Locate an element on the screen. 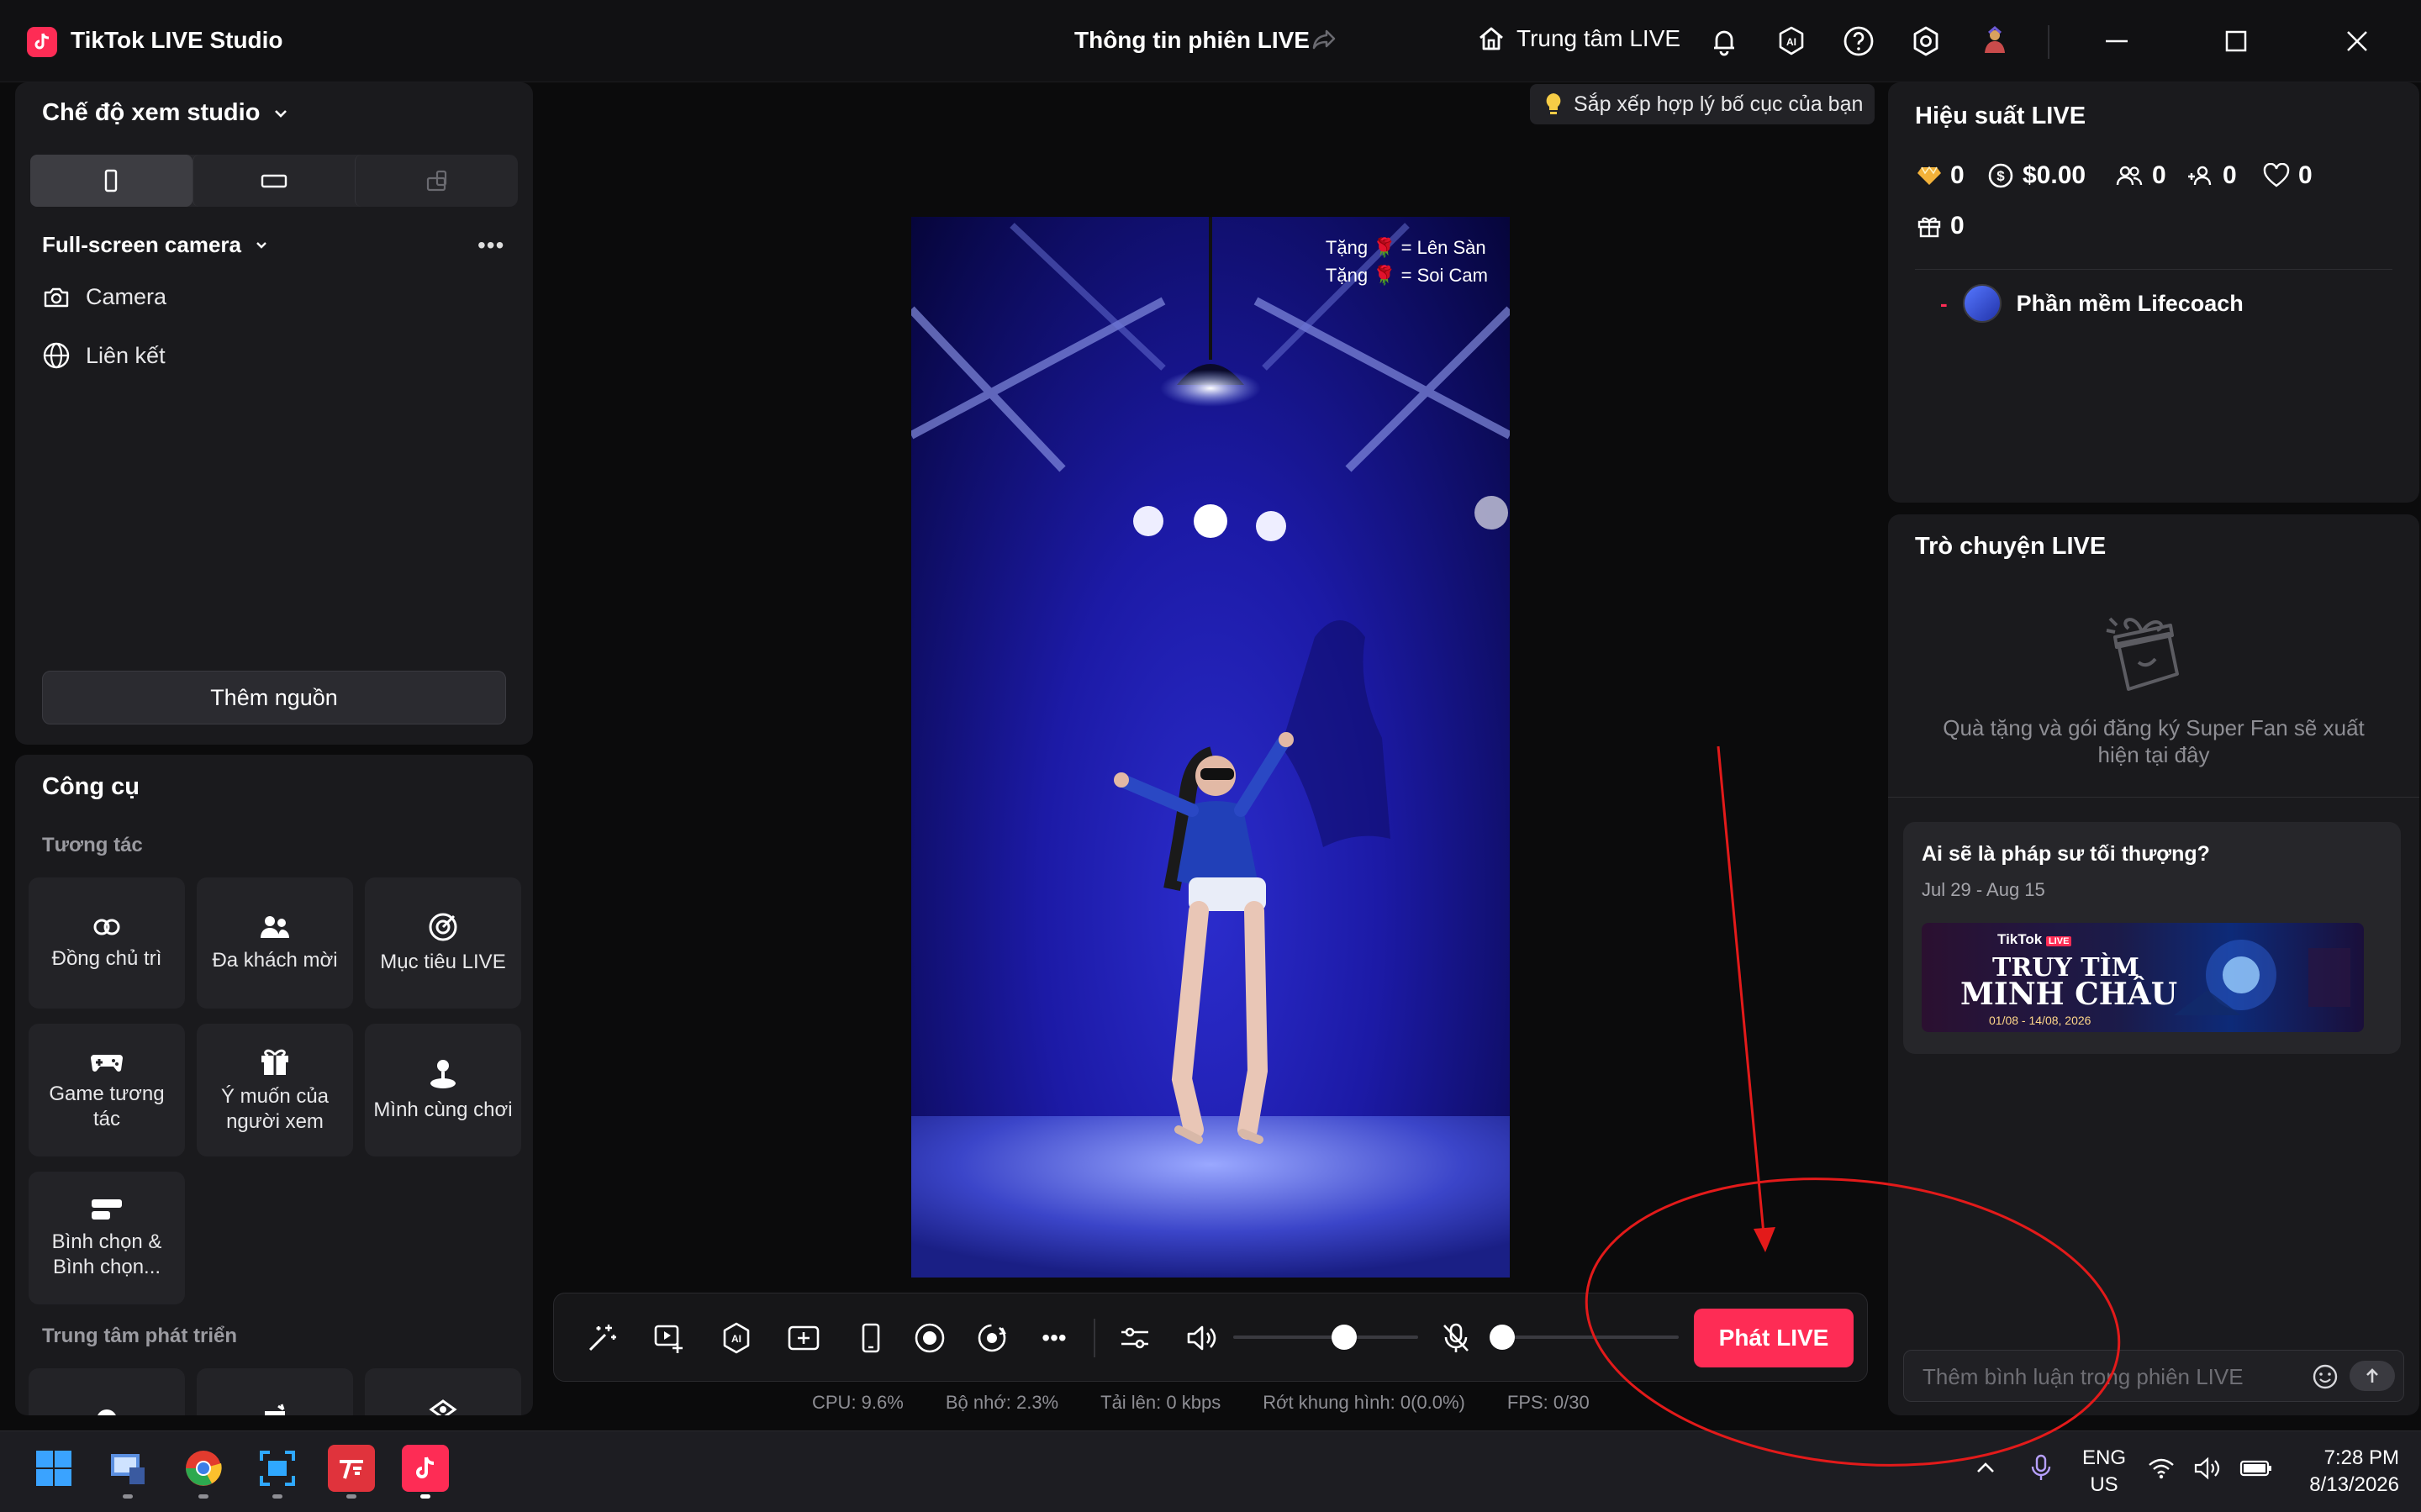 The height and width of the screenshot is (1512, 2421). layout-tip: Sắp xếp hợp lý bố cục của bạn is located at coordinates (1702, 104).